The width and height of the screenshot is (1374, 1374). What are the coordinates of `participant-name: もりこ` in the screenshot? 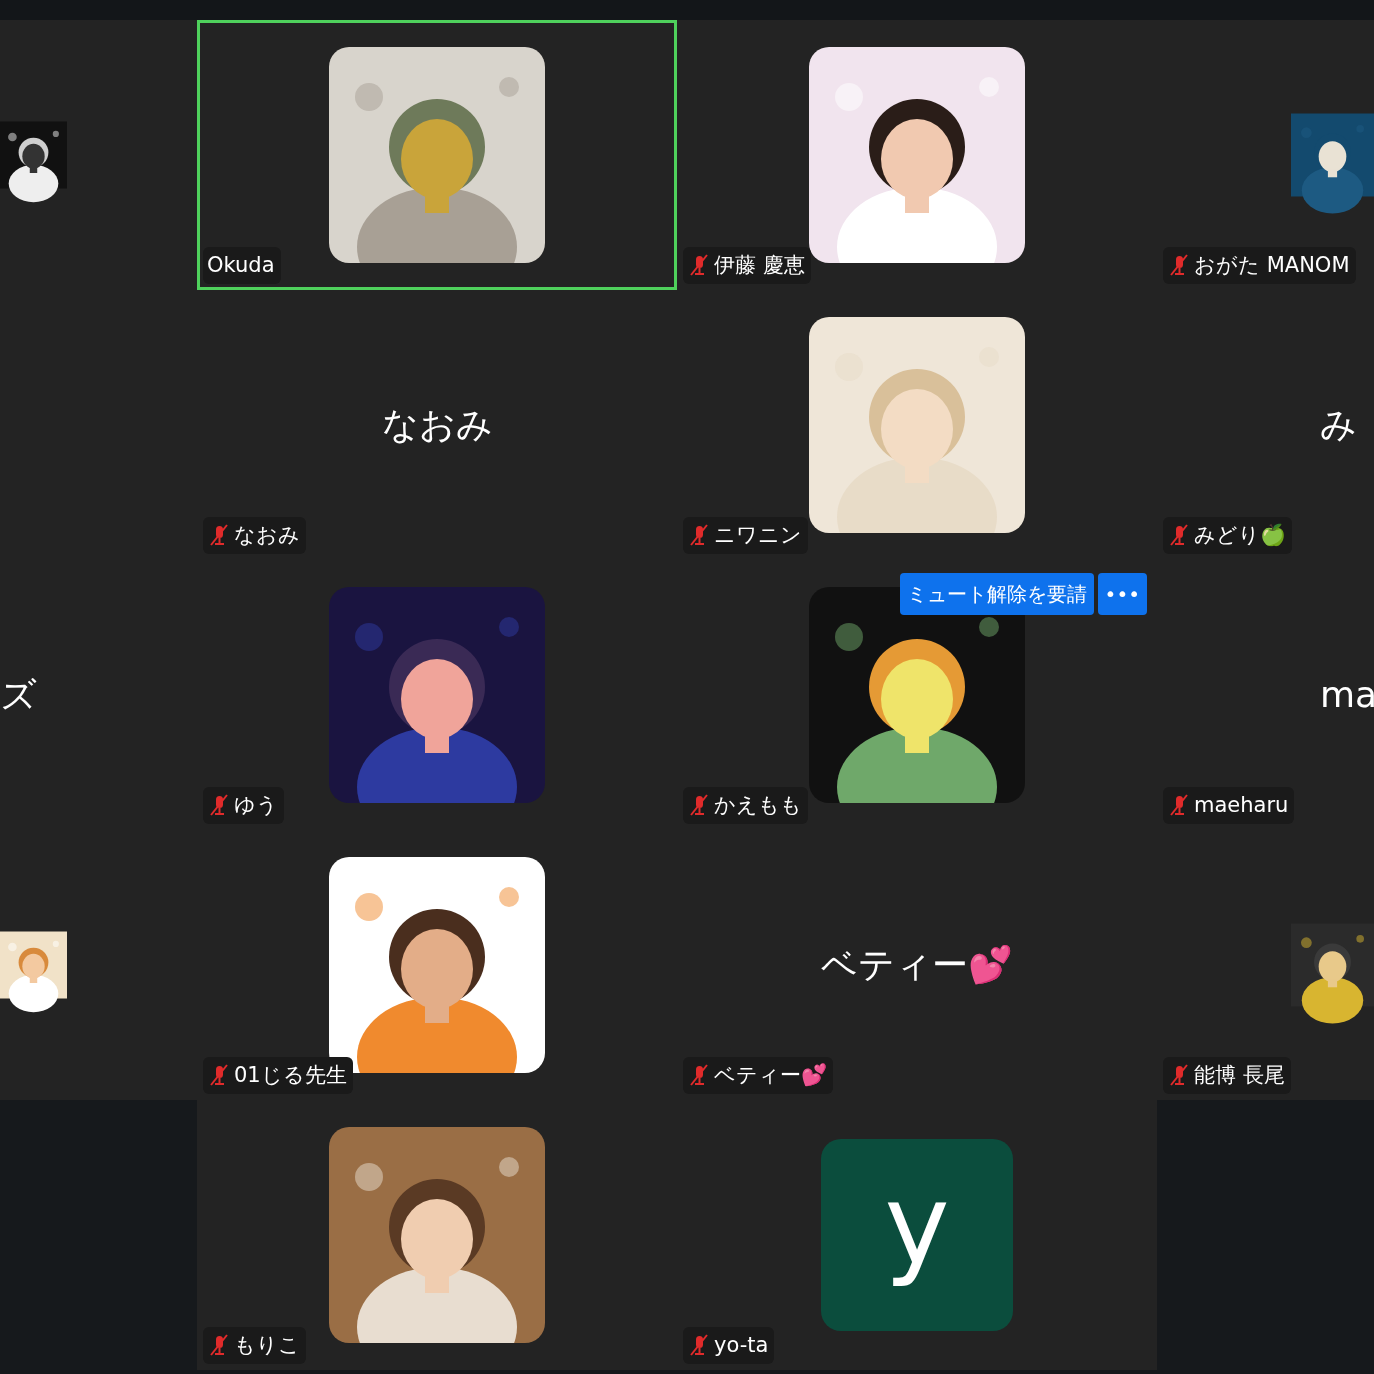 It's located at (267, 1345).